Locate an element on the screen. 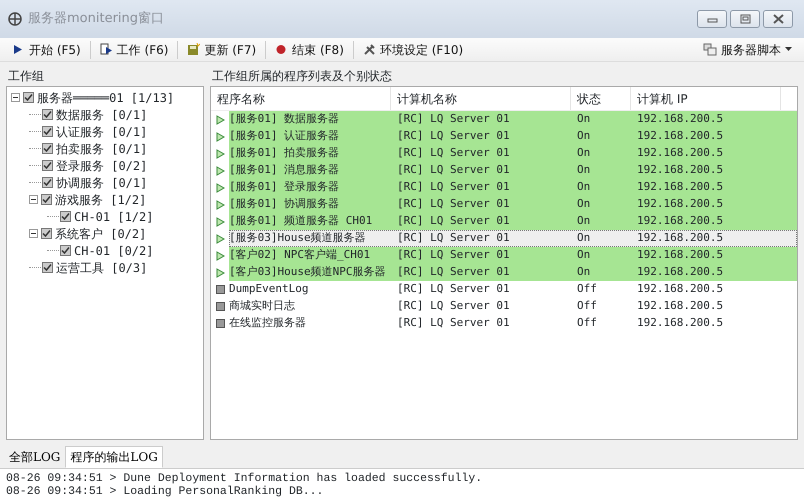  table-cell-text: [客户03]House频道NPC服务器 is located at coordinates (307, 272).